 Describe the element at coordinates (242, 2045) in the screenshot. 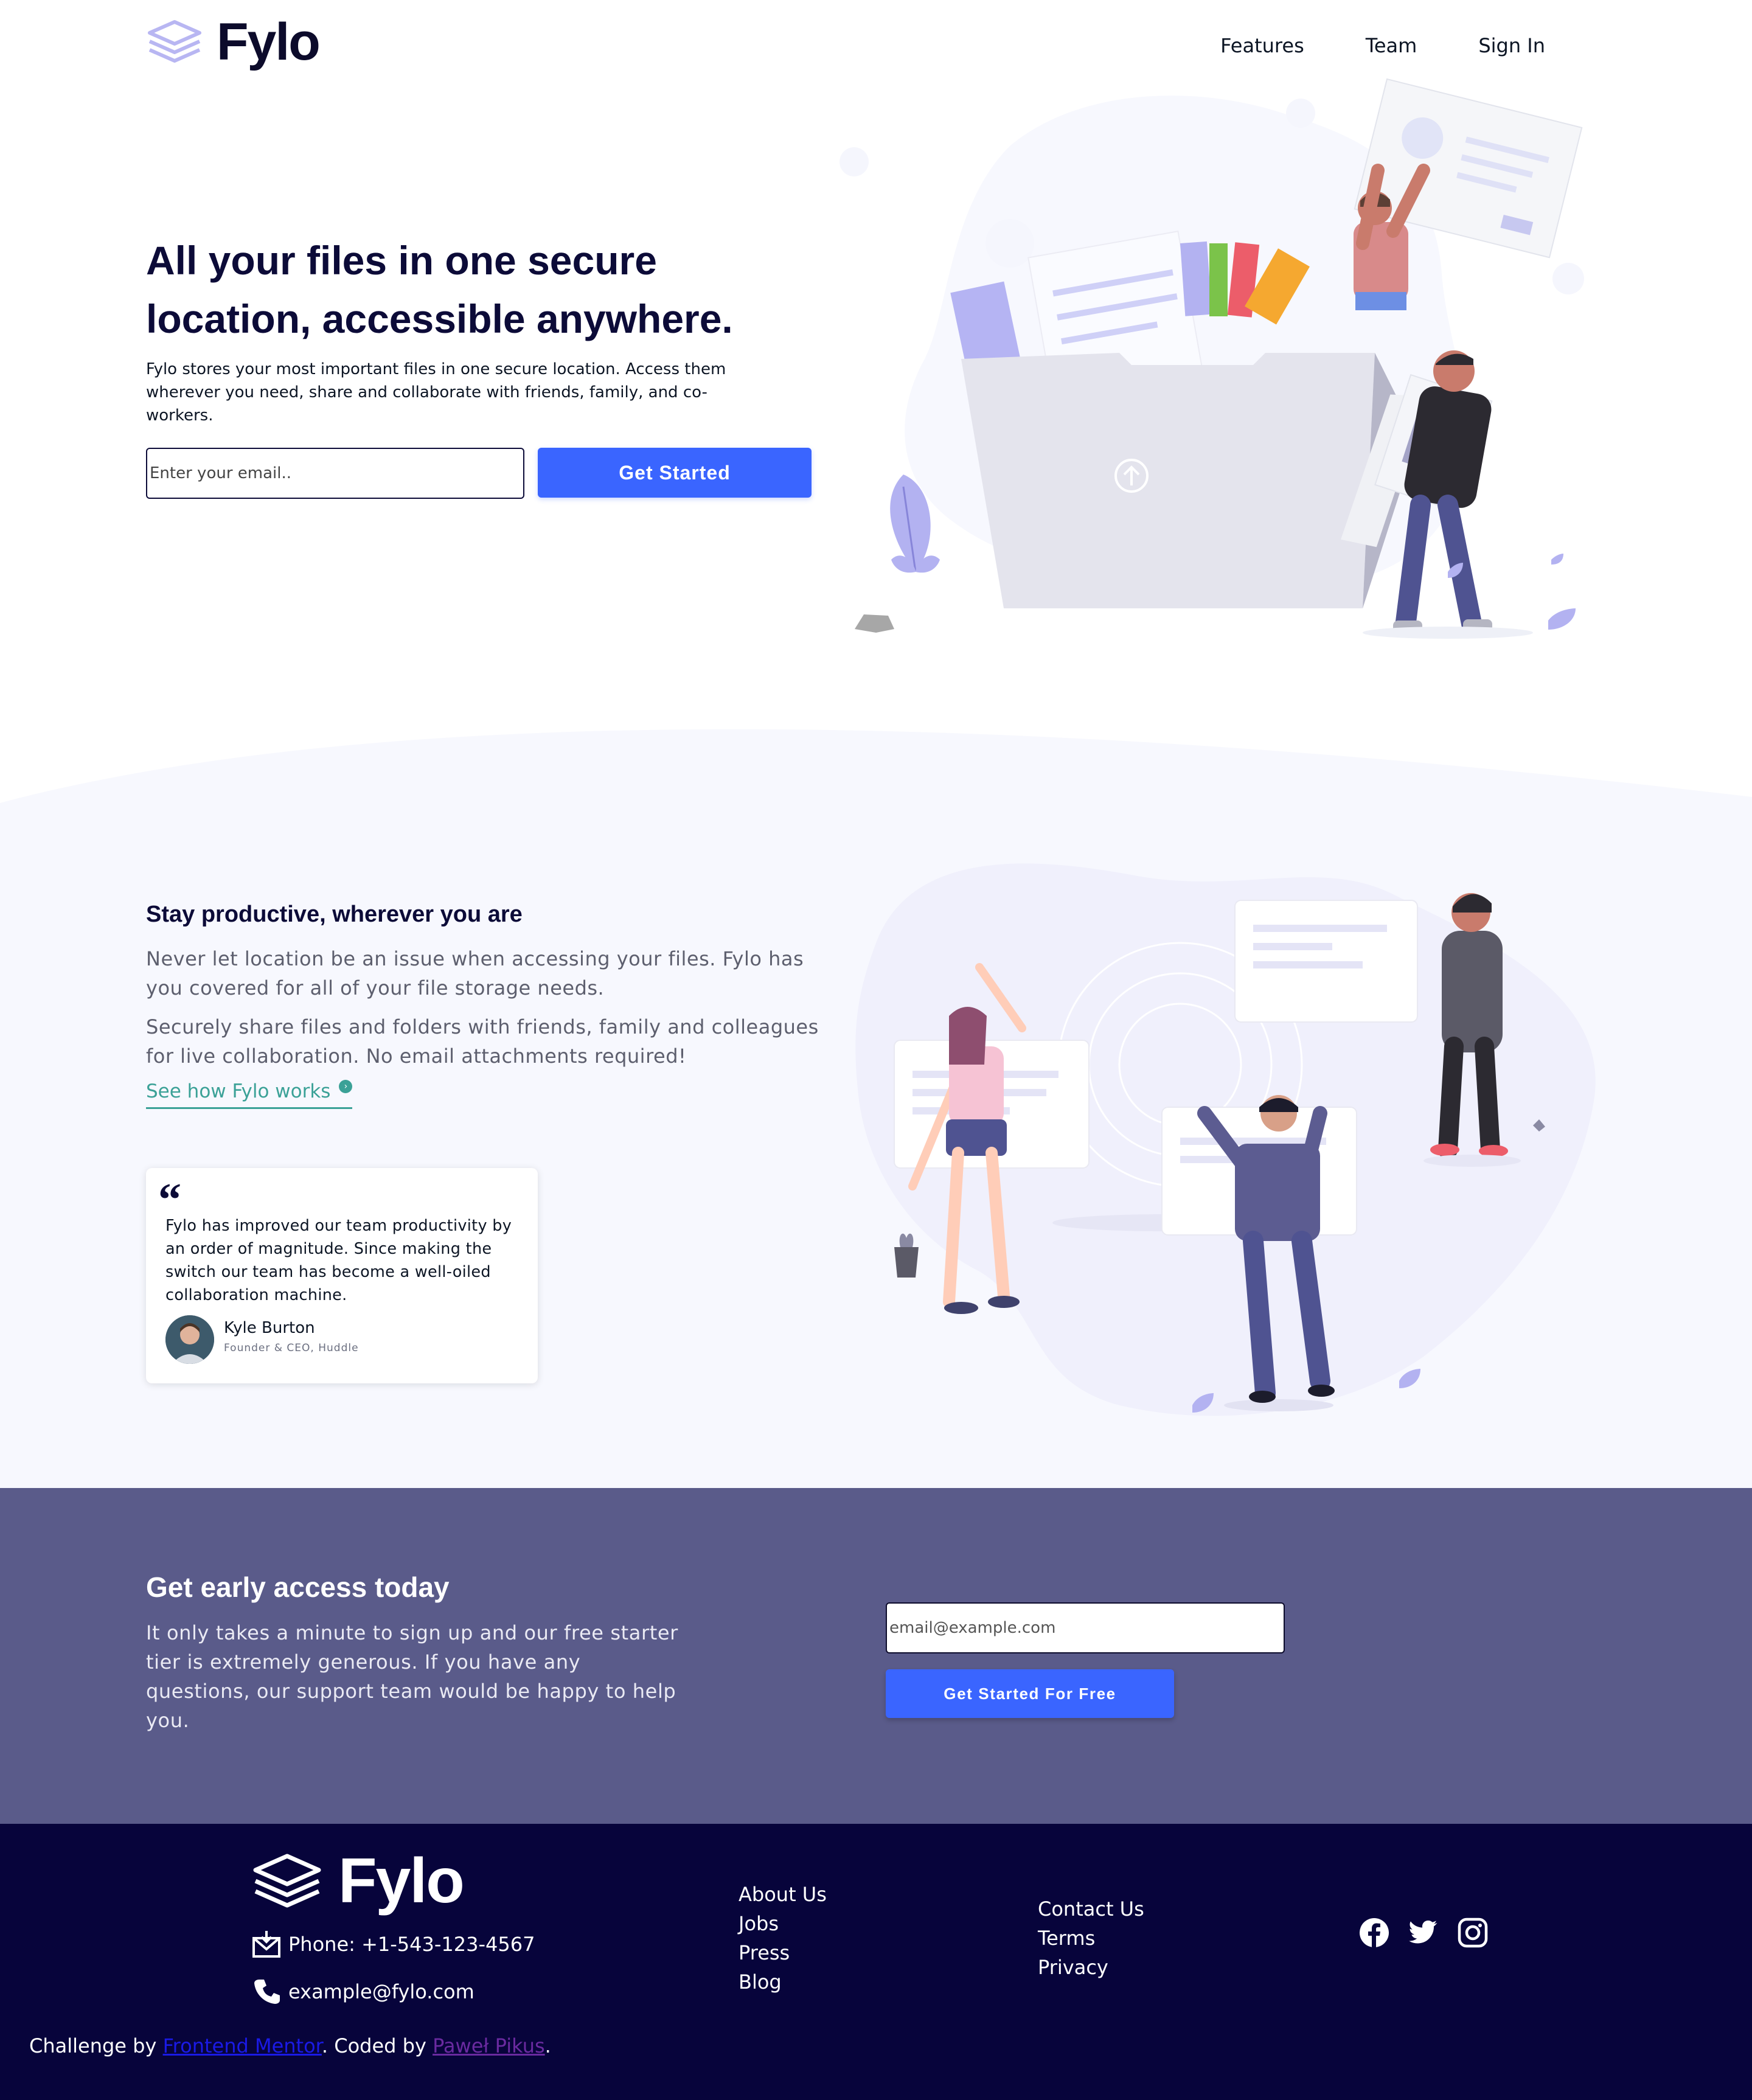

I see `frontend-mentor-link: Frontend Mentor` at that location.